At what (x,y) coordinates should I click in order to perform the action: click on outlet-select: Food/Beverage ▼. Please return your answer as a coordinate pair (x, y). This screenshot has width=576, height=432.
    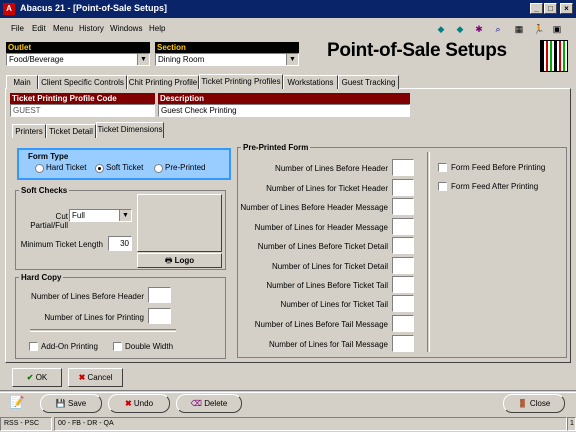
    Looking at the image, I should click on (78, 59).